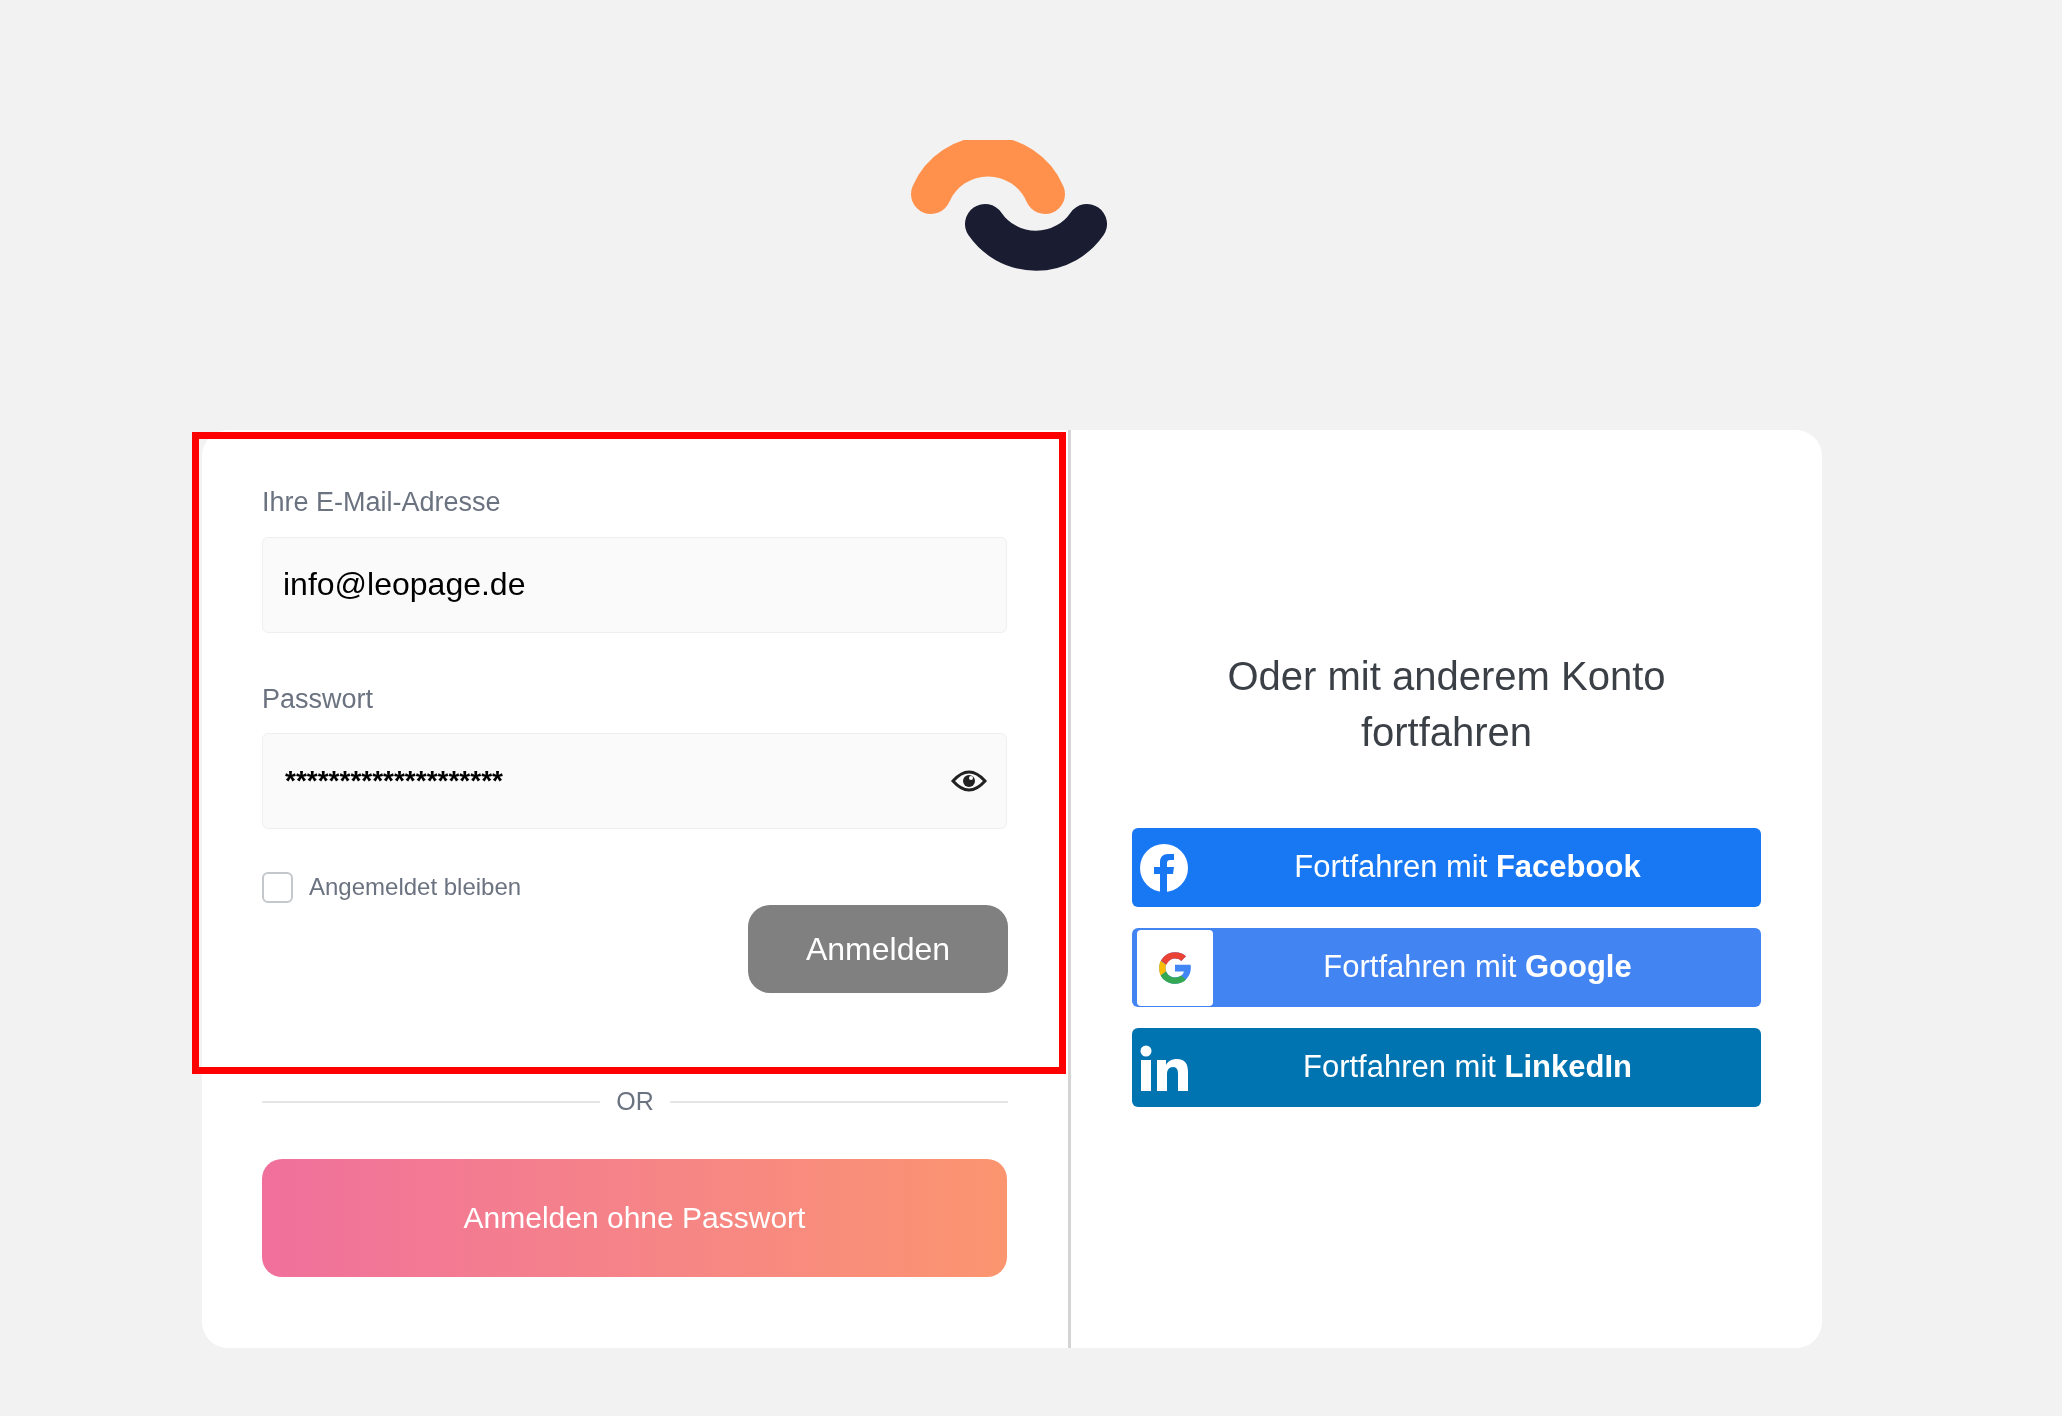  I want to click on facebook-login-button: Fortfahren mit Facebook, so click(1446, 867).